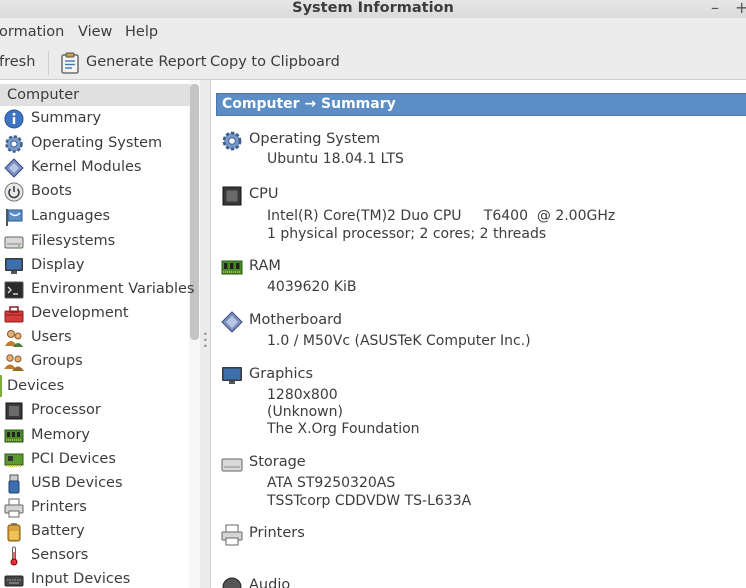 This screenshot has height=588, width=746. Describe the element at coordinates (14, 144) in the screenshot. I see `gear-icon` at that location.